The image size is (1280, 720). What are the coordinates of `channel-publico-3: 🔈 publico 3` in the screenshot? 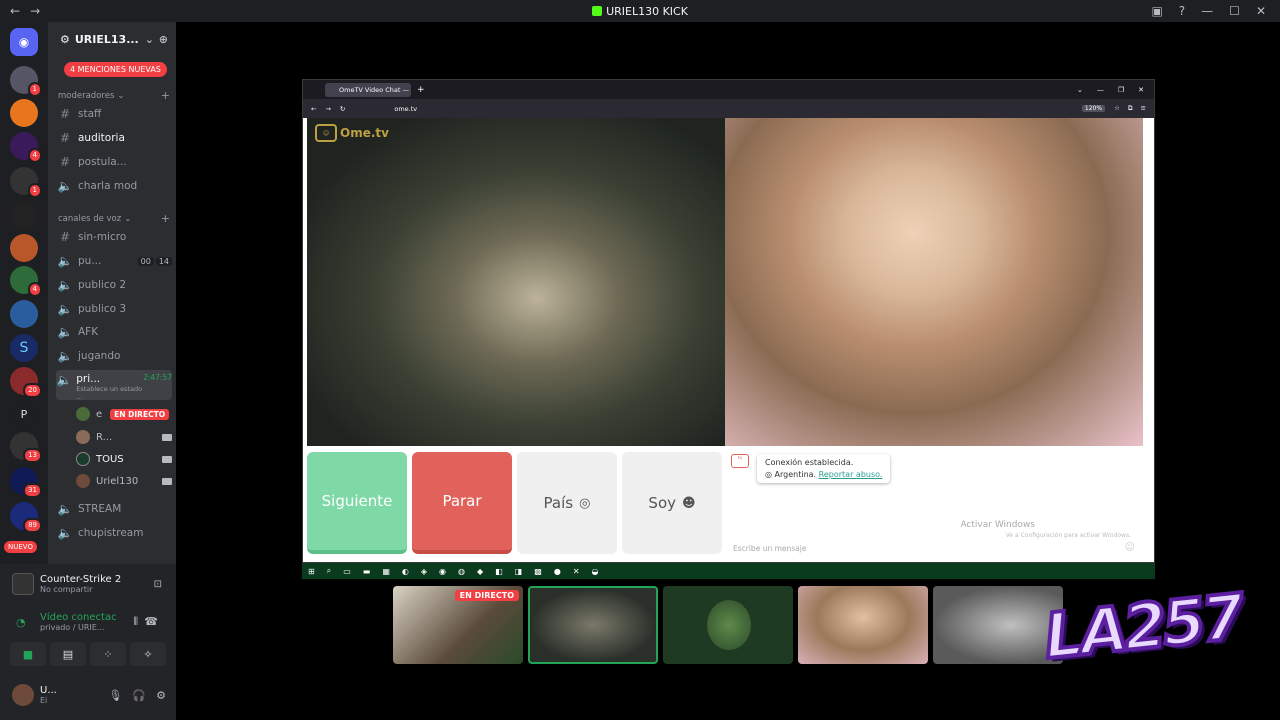 It's located at (114, 309).